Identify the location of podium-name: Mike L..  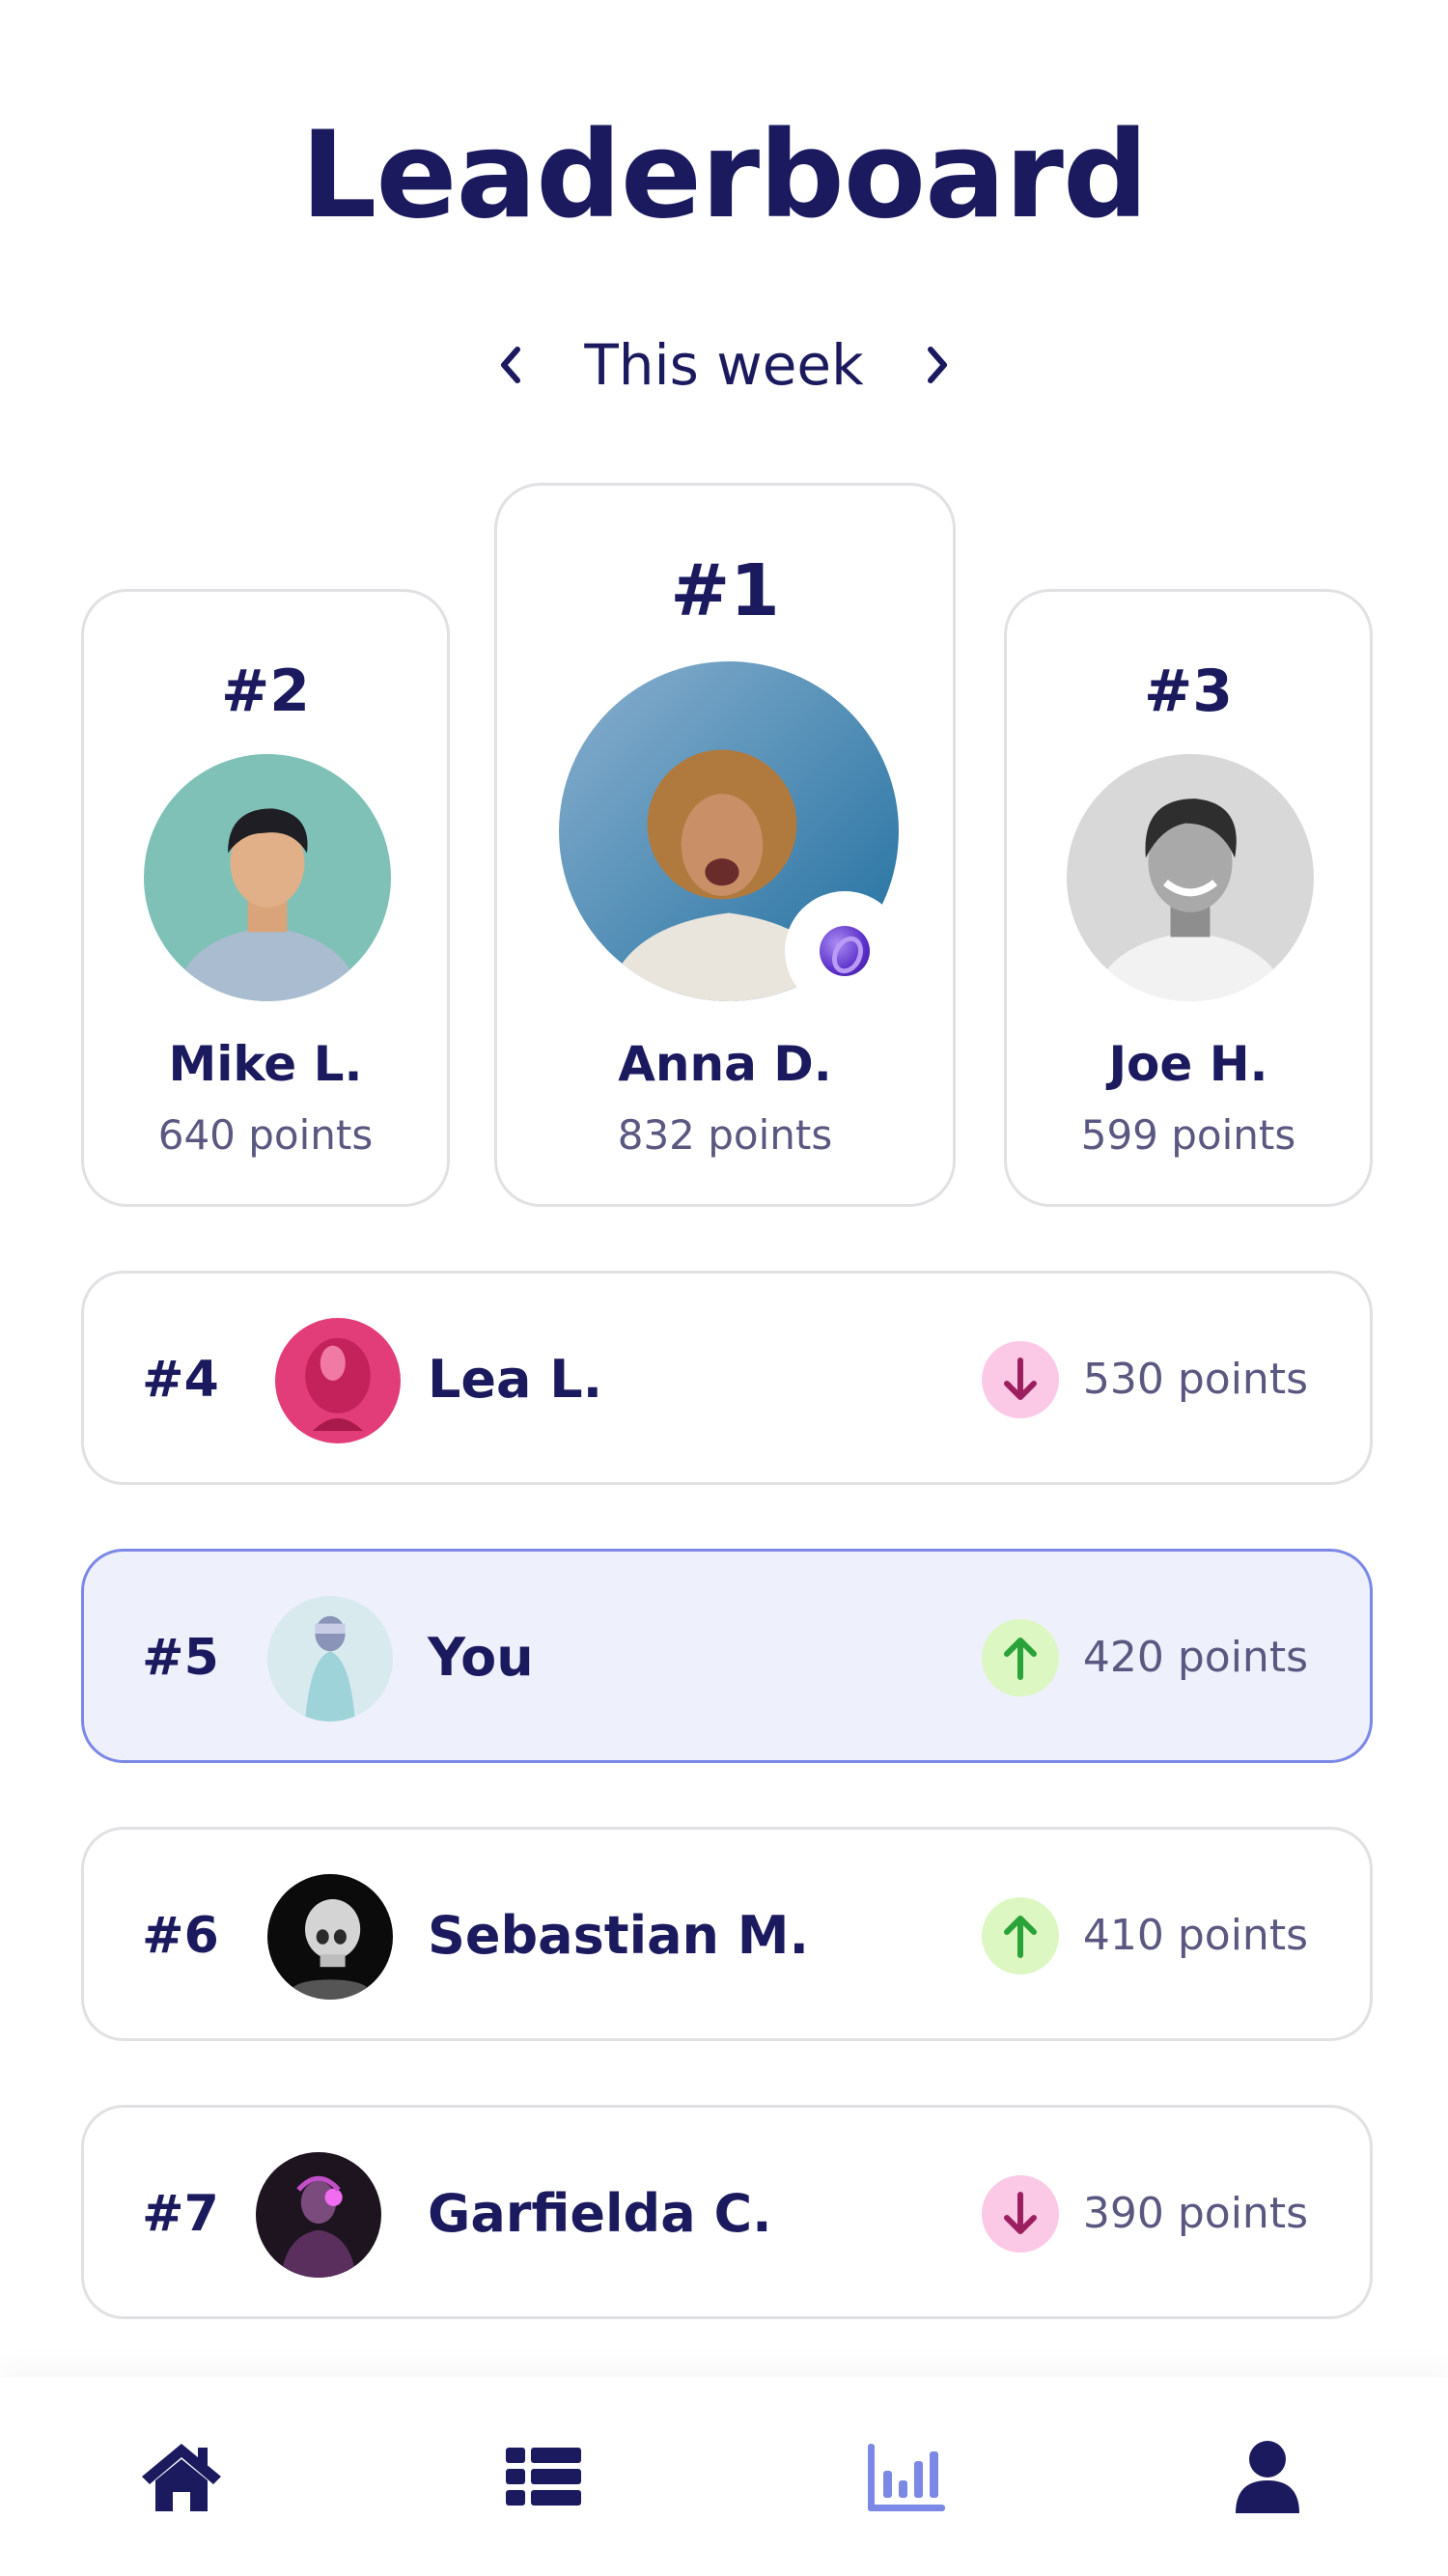
(266, 1064).